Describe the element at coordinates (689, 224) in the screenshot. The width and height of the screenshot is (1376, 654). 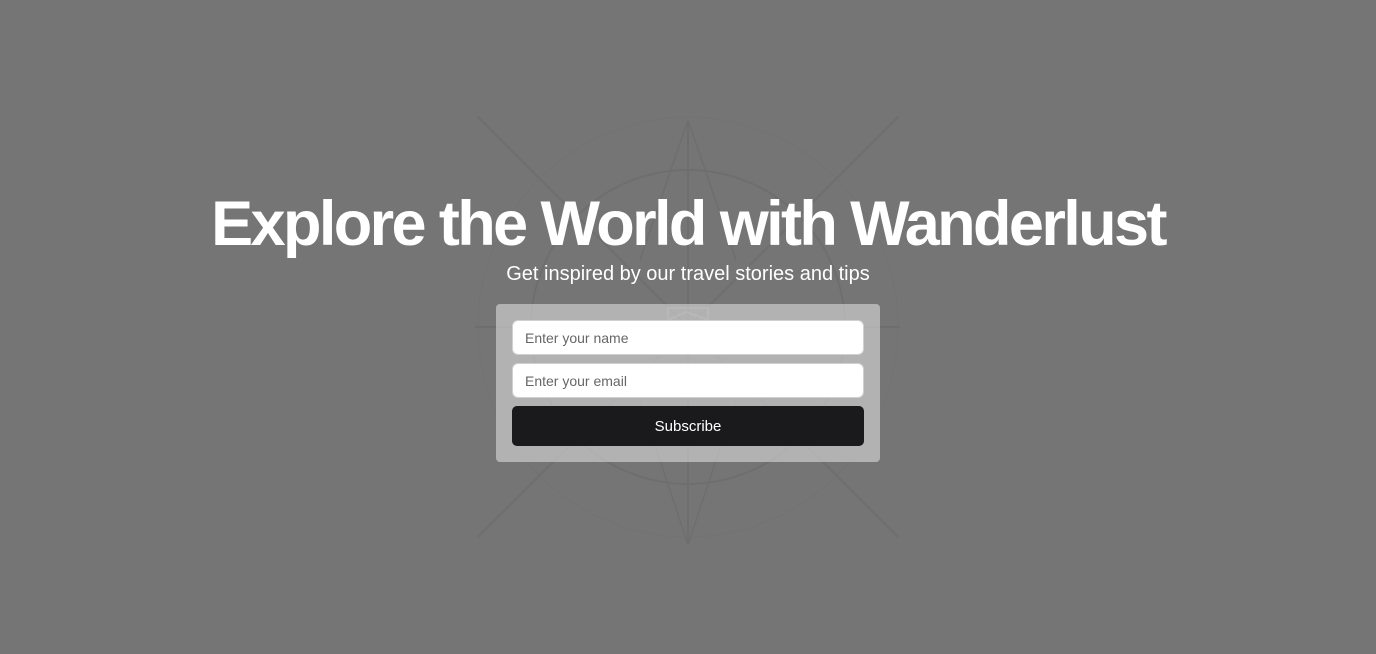
I see `page-title: Explore the World with Wanderlust` at that location.